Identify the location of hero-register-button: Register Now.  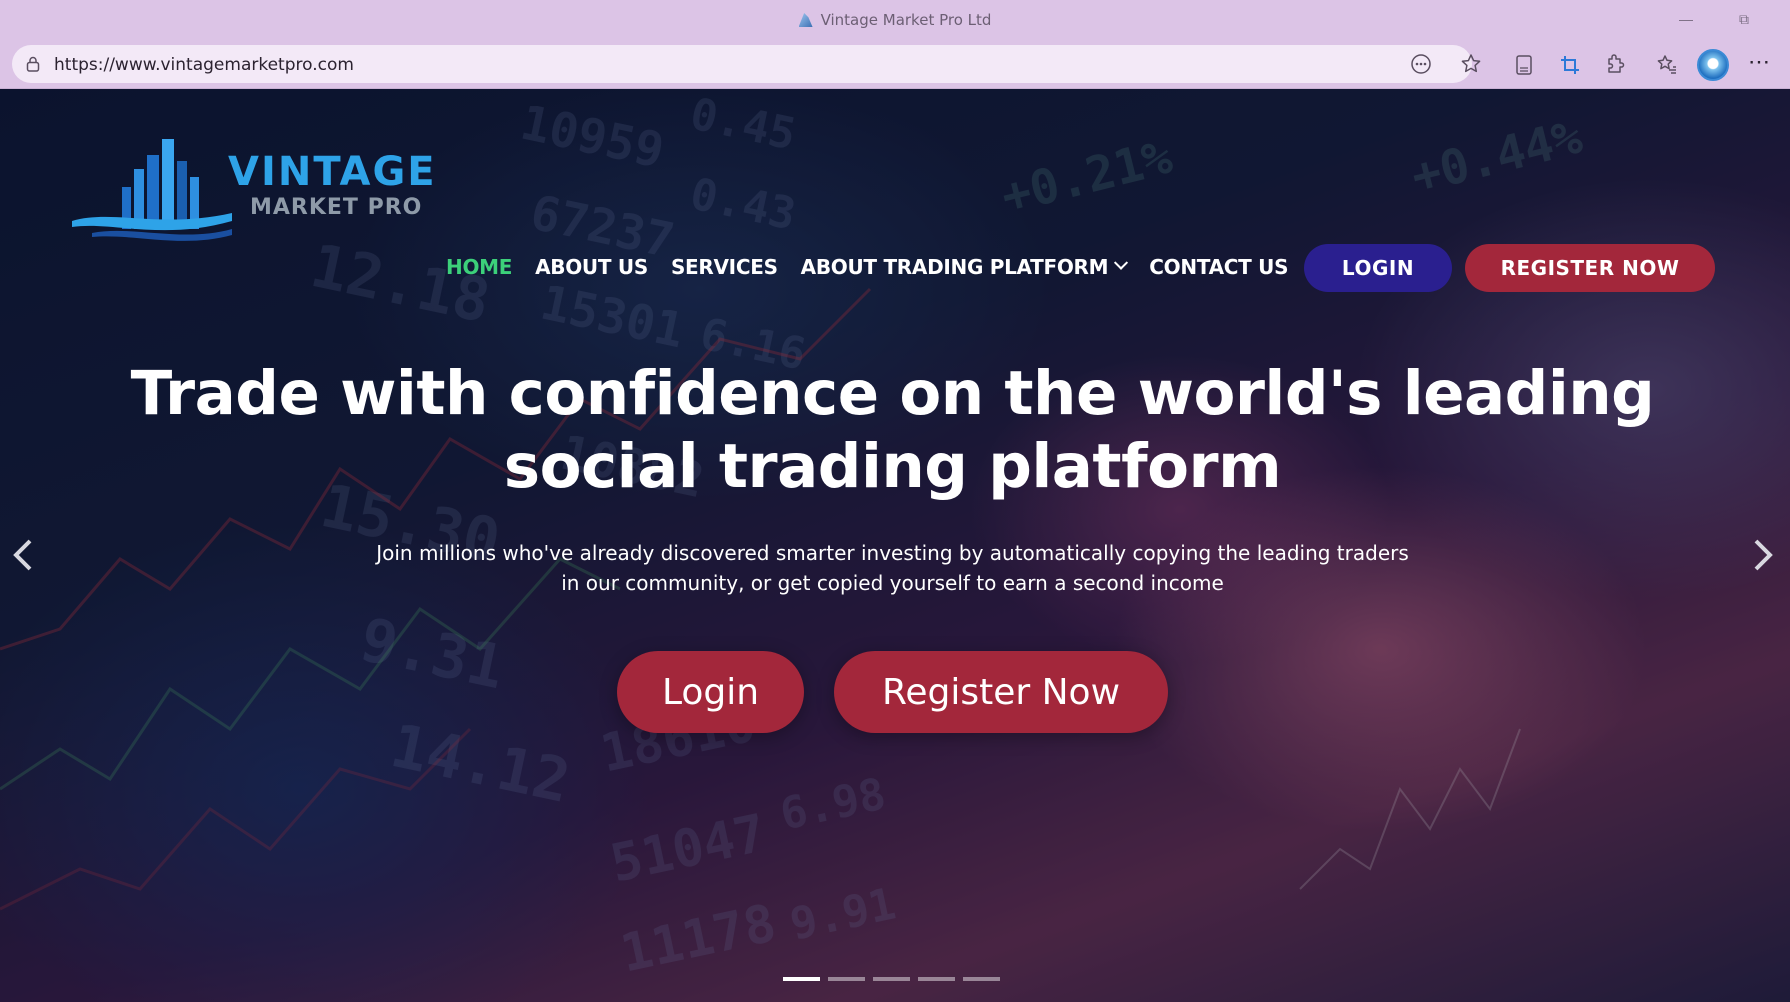
(1001, 692).